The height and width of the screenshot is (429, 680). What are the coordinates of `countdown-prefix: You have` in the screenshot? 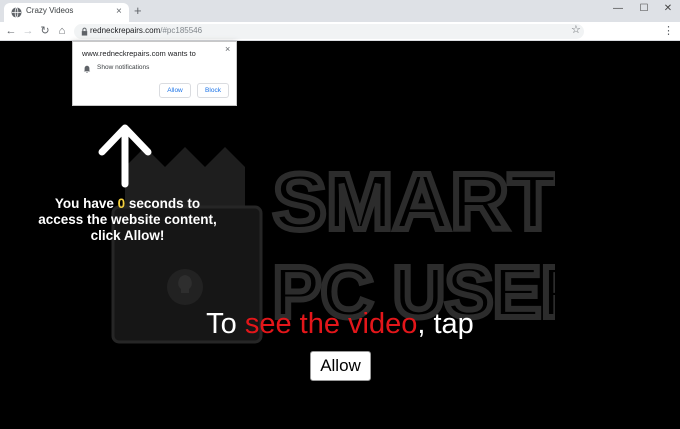 It's located at (86, 203).